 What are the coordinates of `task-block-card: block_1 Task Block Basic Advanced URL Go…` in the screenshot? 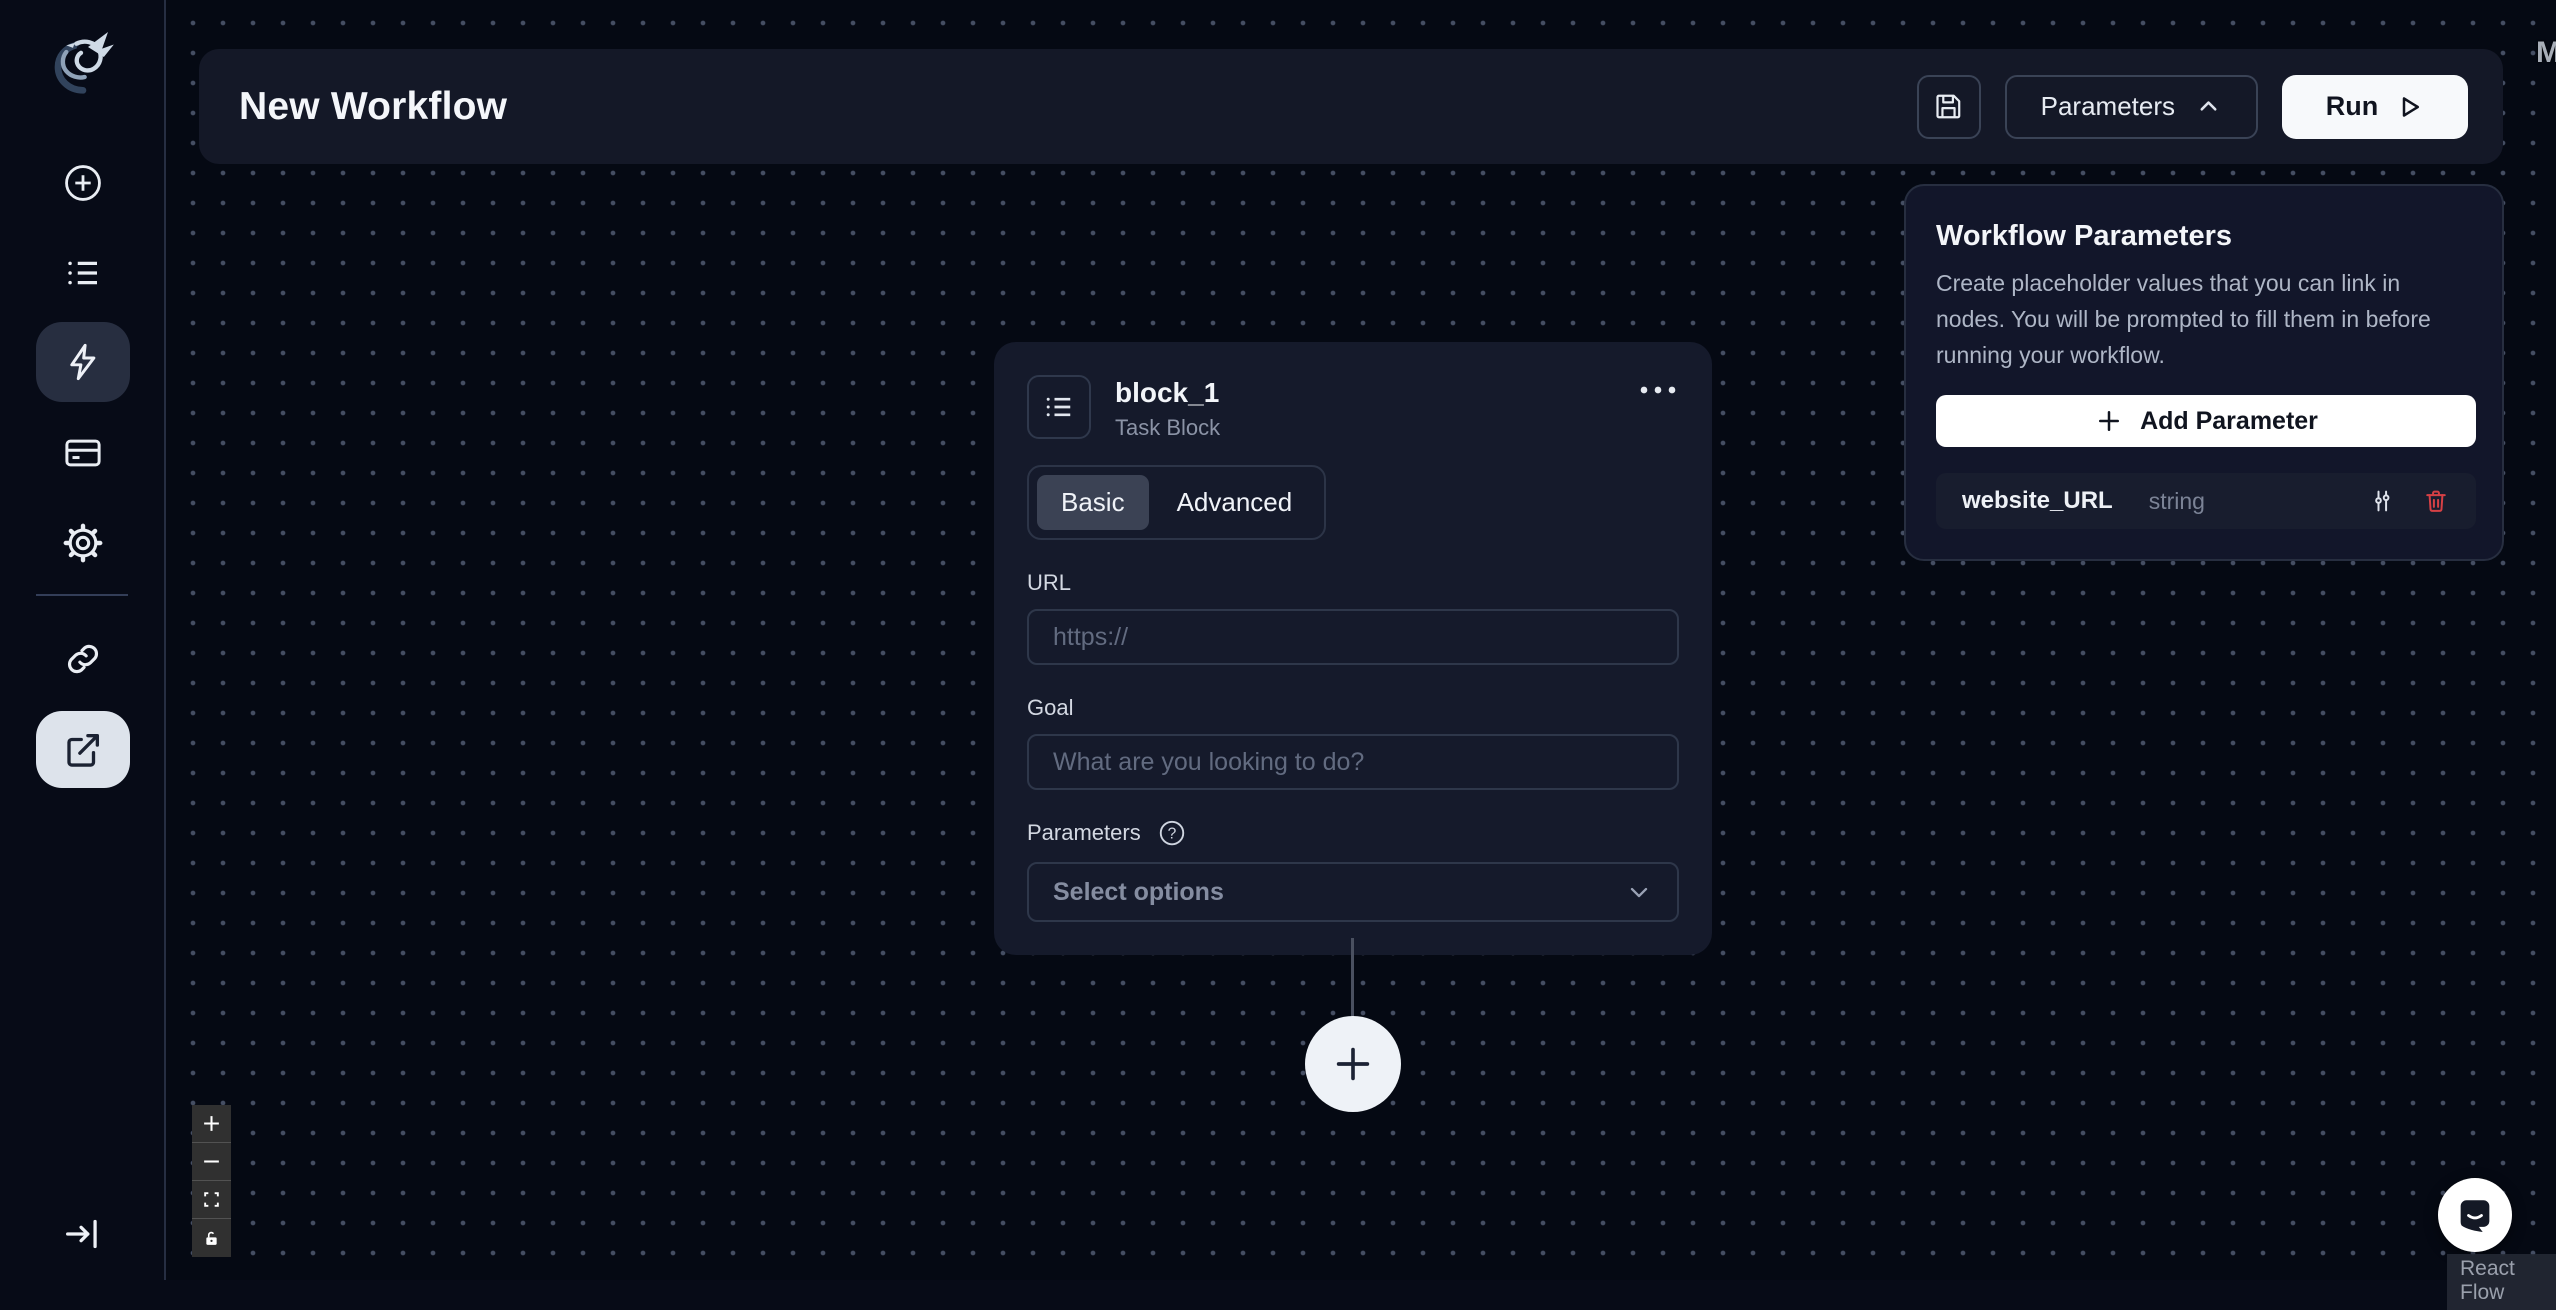 It's located at (1353, 648).